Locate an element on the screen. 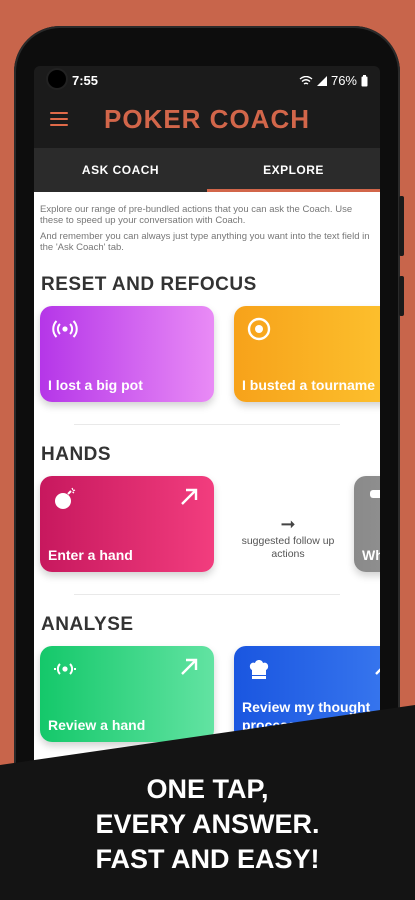 This screenshot has height=900, width=415. banner-line-3: FAST AND EASY! is located at coordinates (207, 859).